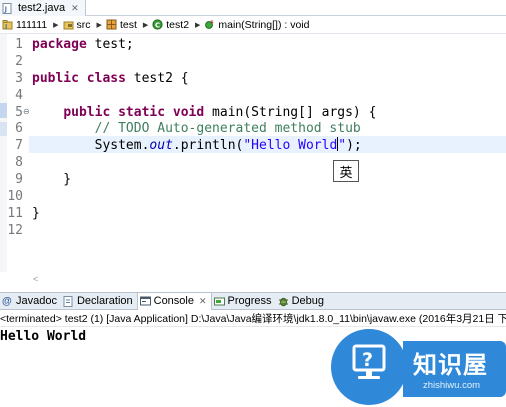  I want to click on declaration-icon, so click(68, 301).